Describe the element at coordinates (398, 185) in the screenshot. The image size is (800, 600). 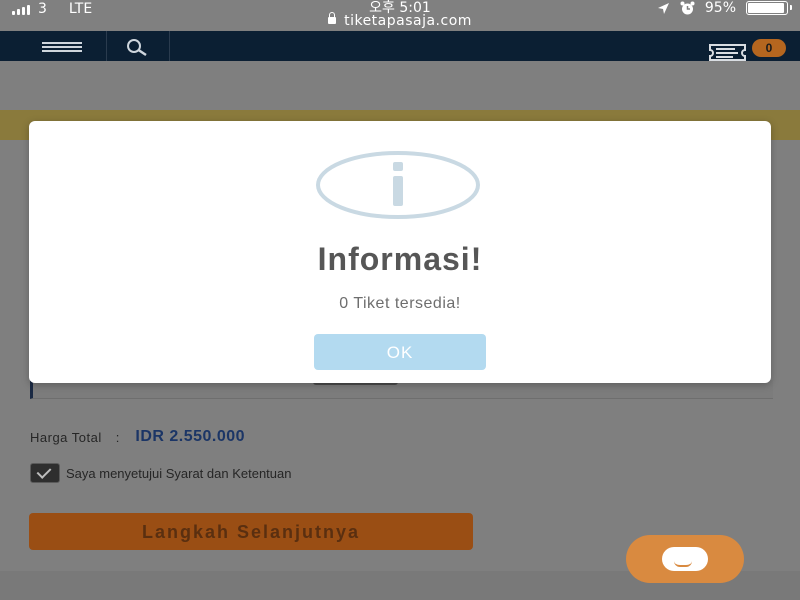
I see `info-icon` at that location.